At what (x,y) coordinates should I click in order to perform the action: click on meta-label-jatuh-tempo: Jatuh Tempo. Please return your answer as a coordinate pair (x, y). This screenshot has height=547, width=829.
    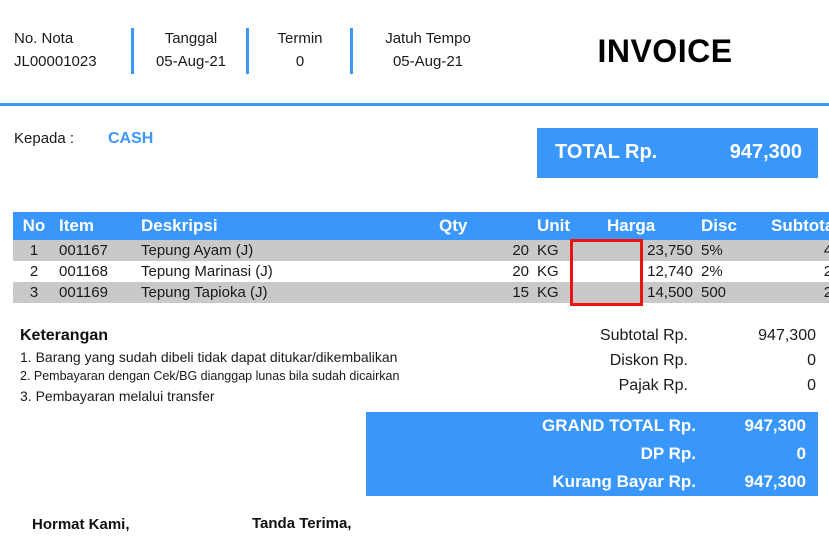
    Looking at the image, I should click on (428, 38).